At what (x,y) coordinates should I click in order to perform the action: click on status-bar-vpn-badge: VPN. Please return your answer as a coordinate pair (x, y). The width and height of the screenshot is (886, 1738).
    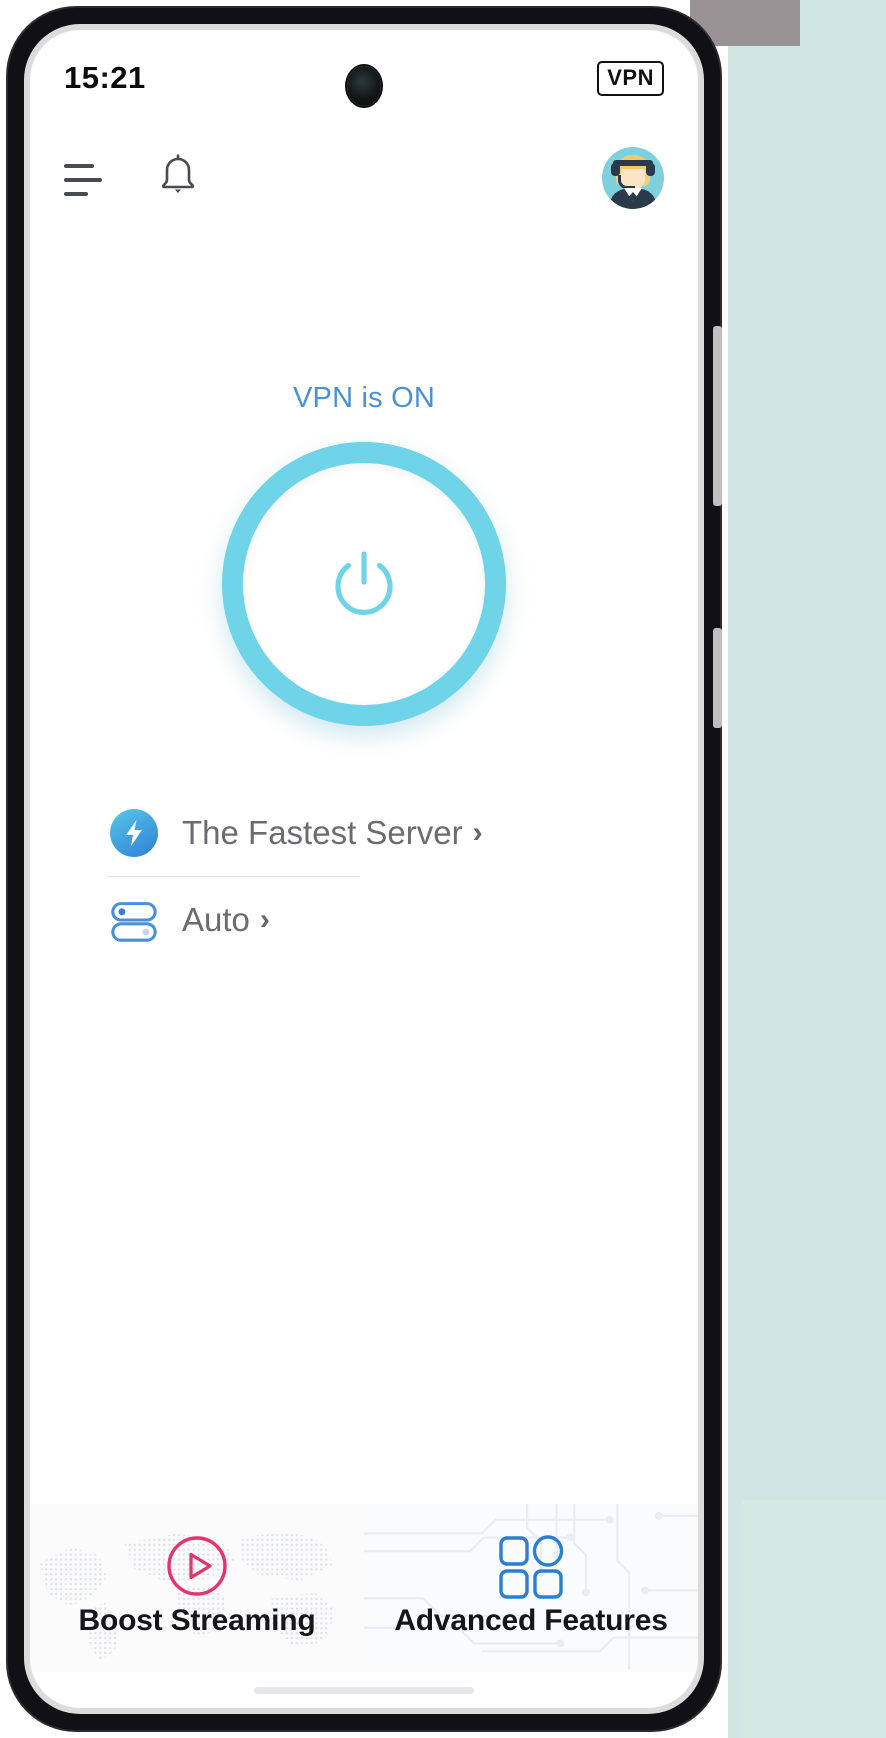
    Looking at the image, I should click on (630, 78).